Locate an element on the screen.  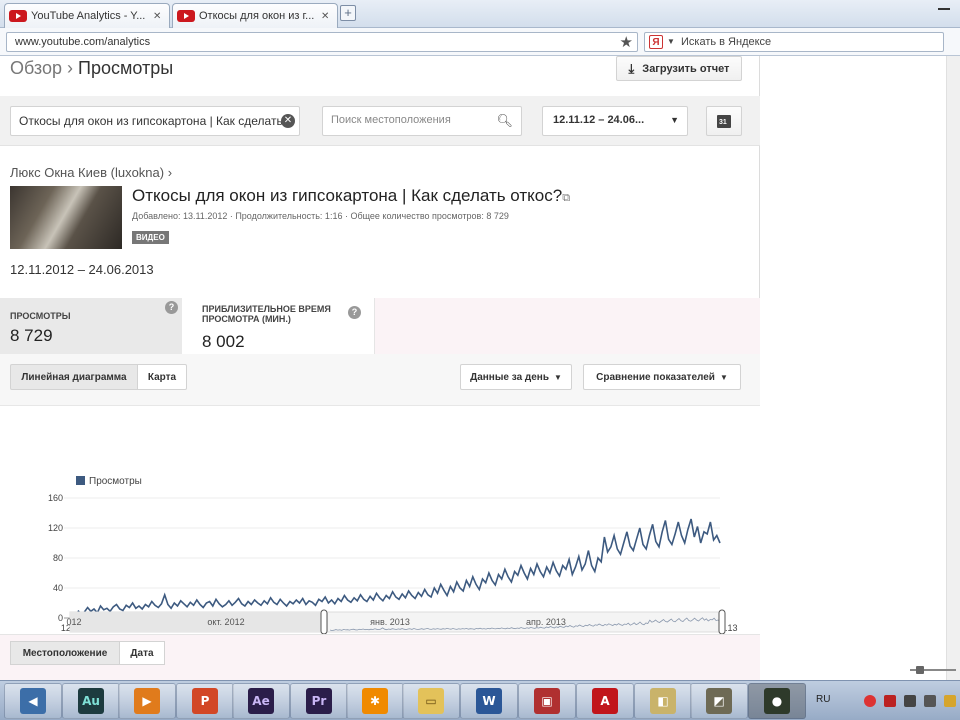
tab-date-label: Дата is located at coordinates (142, 653).